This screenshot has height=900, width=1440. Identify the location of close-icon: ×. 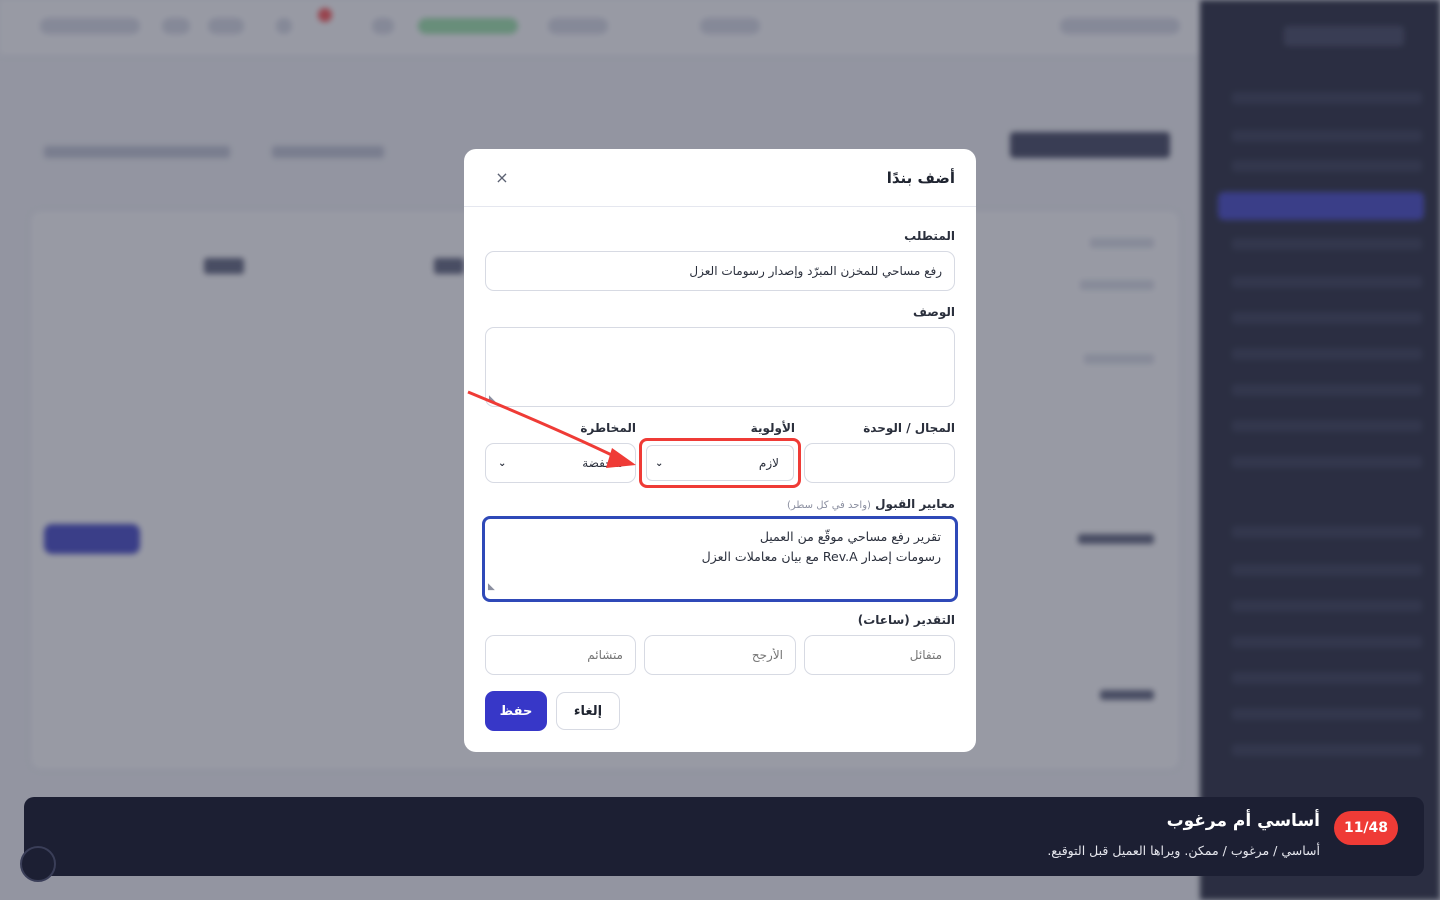
(502, 178).